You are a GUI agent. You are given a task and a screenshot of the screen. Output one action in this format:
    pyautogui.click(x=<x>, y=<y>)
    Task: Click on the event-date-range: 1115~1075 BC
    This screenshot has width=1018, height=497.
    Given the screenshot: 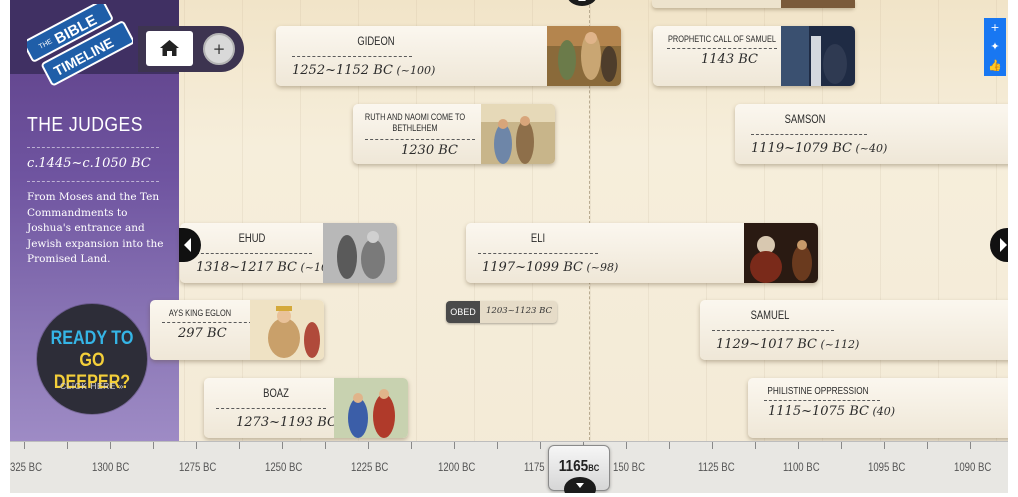 What is the action you would take?
    pyautogui.click(x=818, y=411)
    